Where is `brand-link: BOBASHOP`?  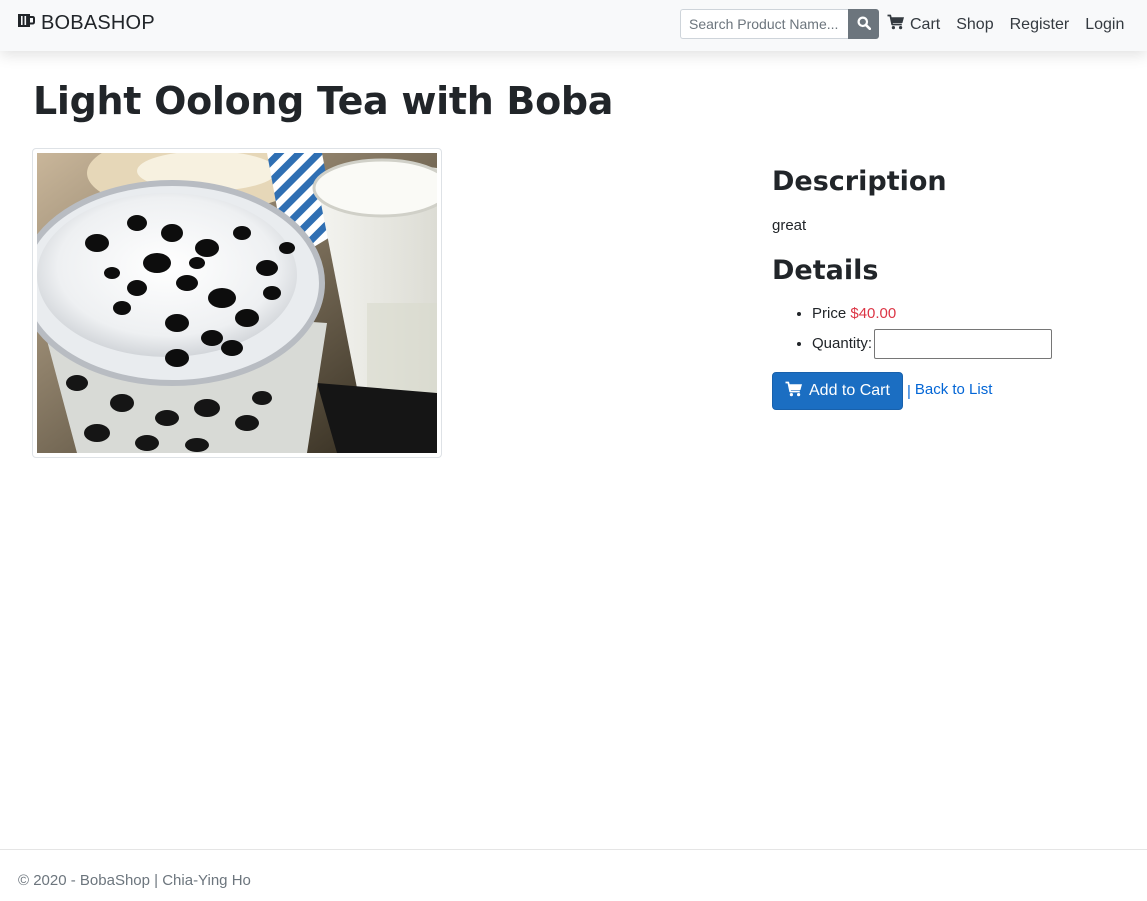
brand-link: BOBASHOP is located at coordinates (86, 23).